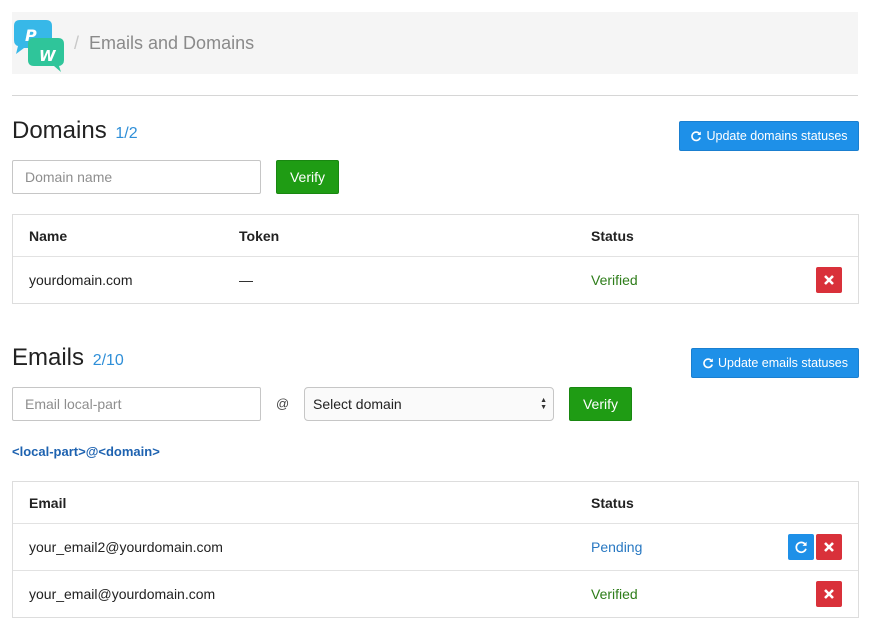  What do you see at coordinates (48, 235) in the screenshot?
I see `column-header-name: Name` at bounding box center [48, 235].